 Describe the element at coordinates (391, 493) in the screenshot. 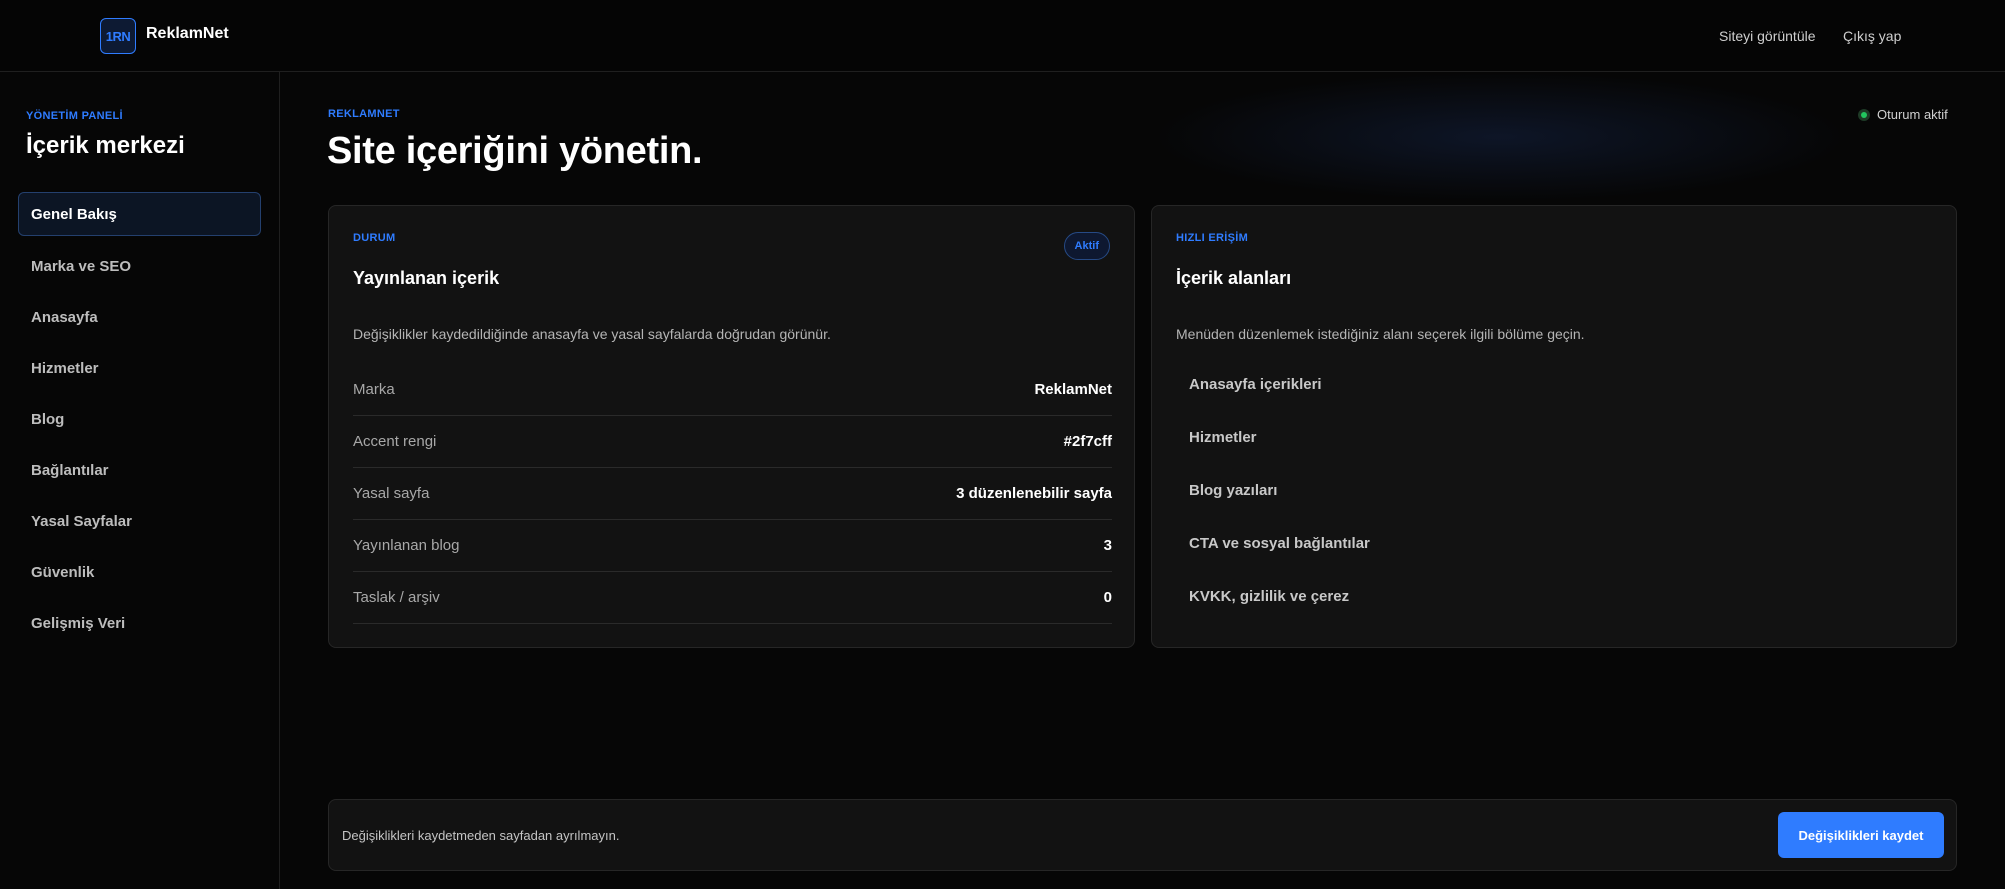

I see `stat-label: Yasal sayfa` at that location.